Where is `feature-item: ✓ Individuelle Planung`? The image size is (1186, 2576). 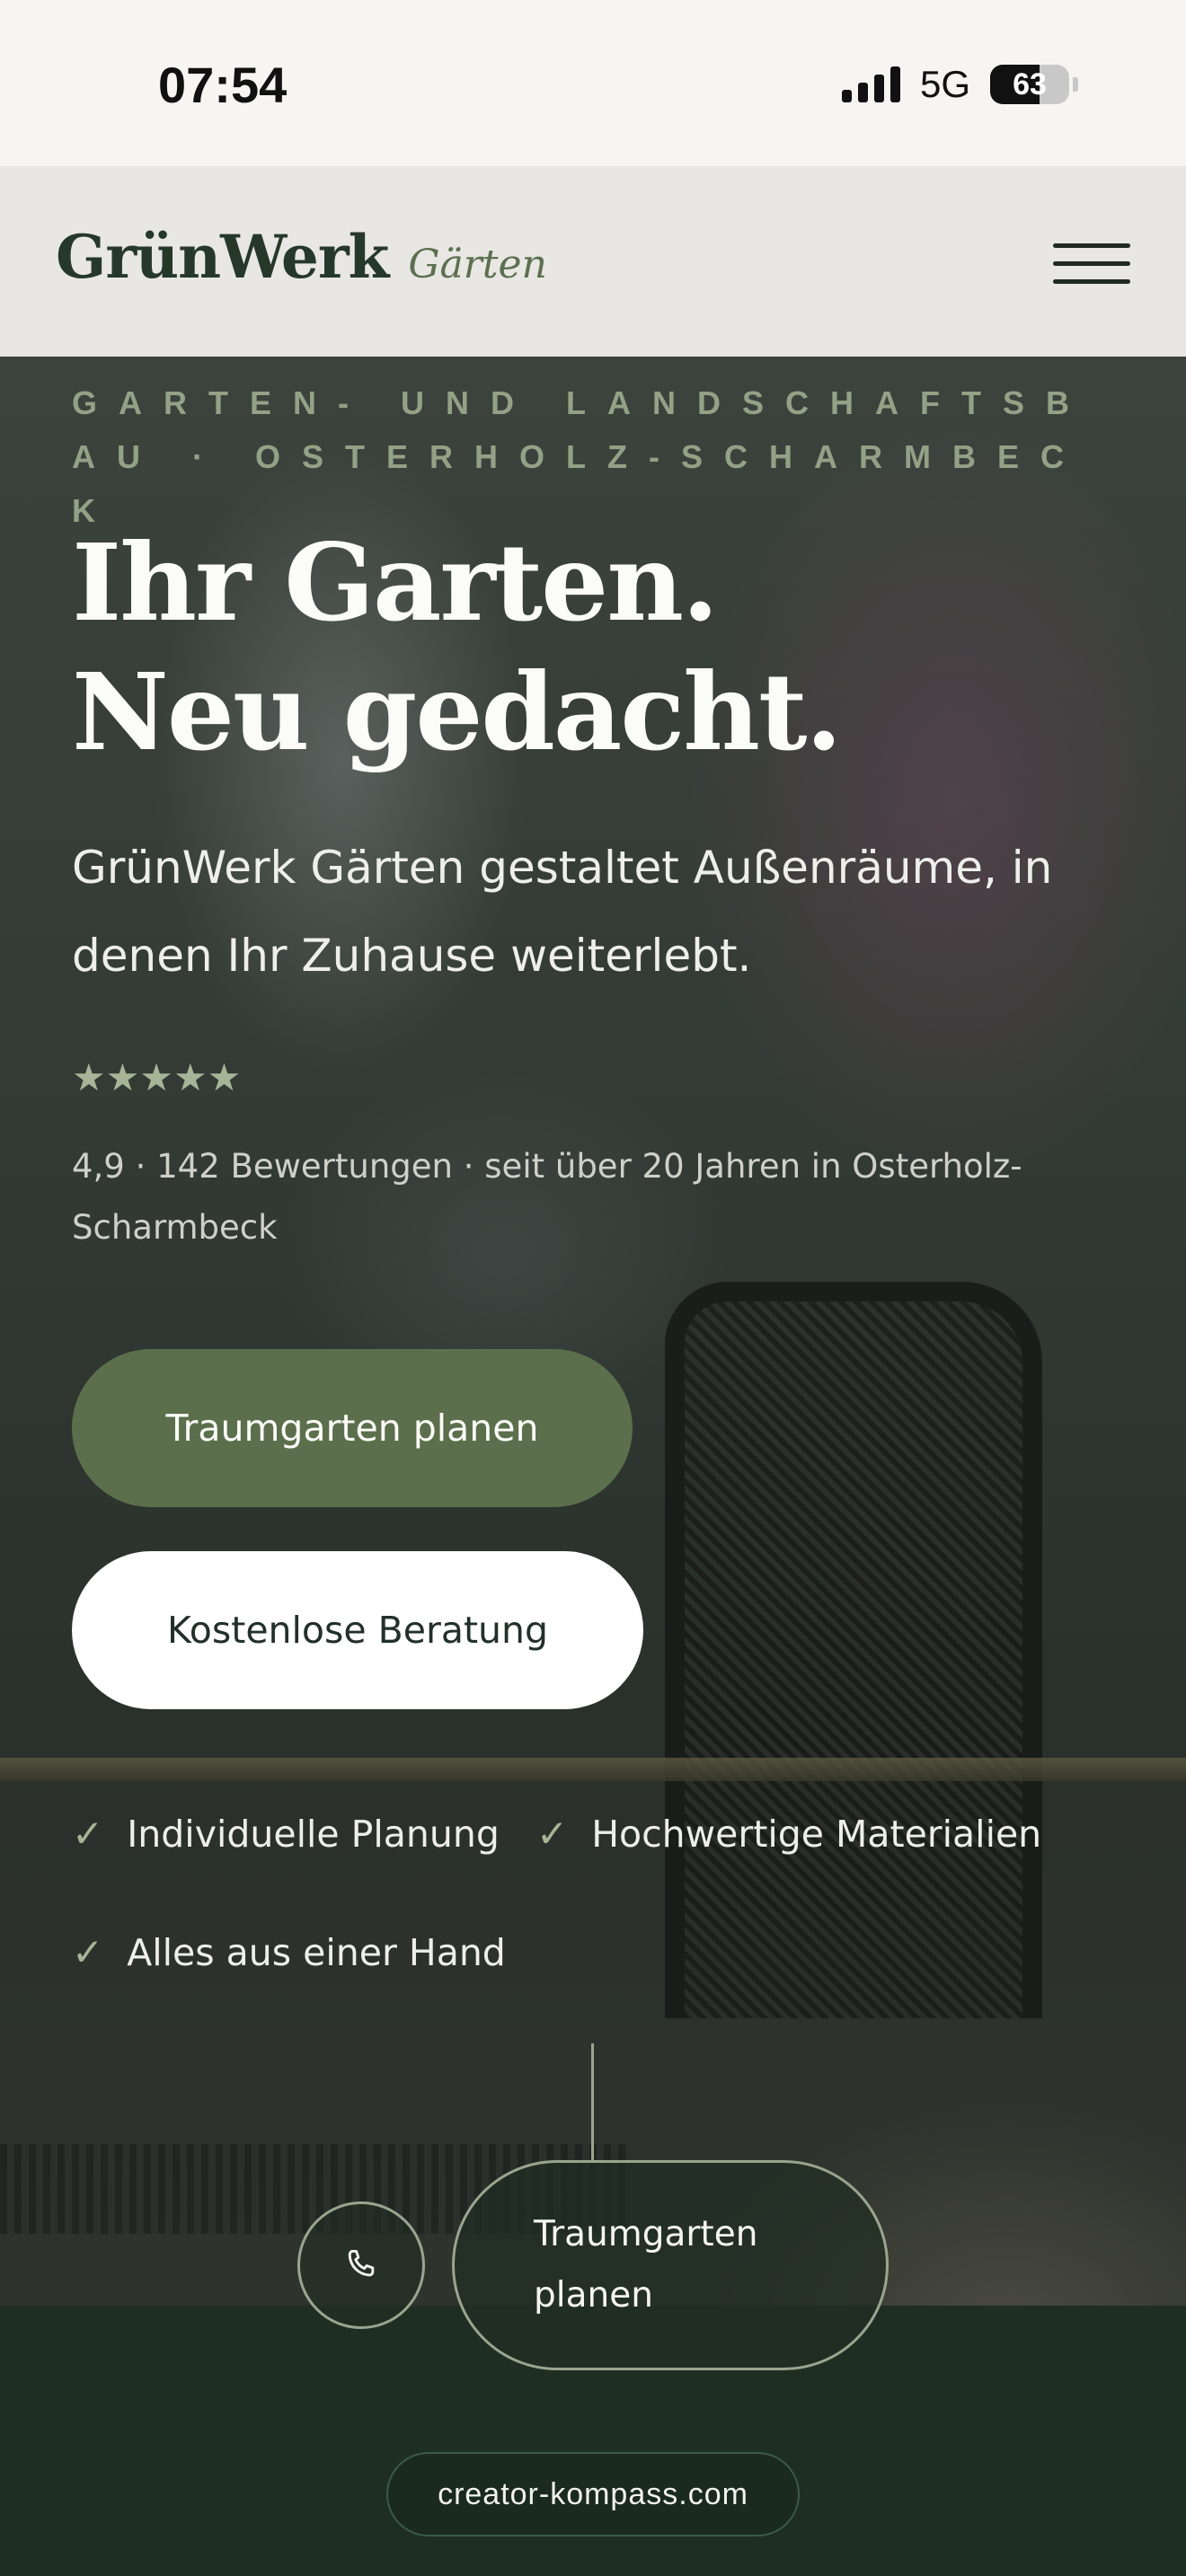 feature-item: ✓ Individuelle Planung is located at coordinates (286, 1834).